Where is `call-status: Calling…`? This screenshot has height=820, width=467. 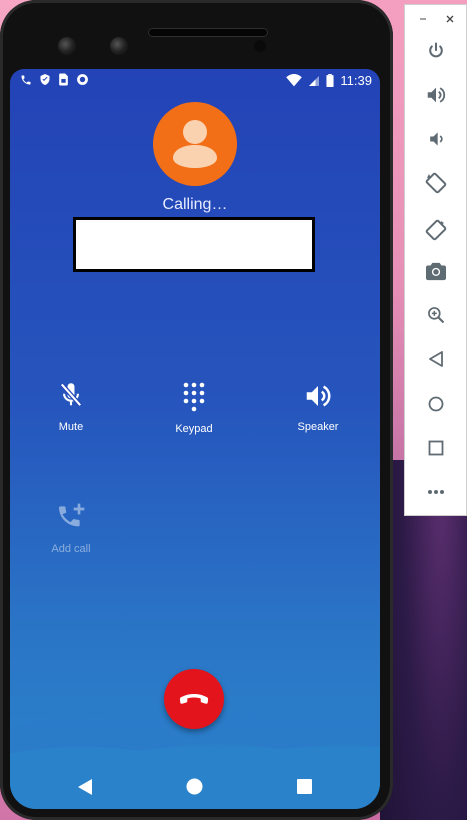 call-status: Calling… is located at coordinates (195, 204).